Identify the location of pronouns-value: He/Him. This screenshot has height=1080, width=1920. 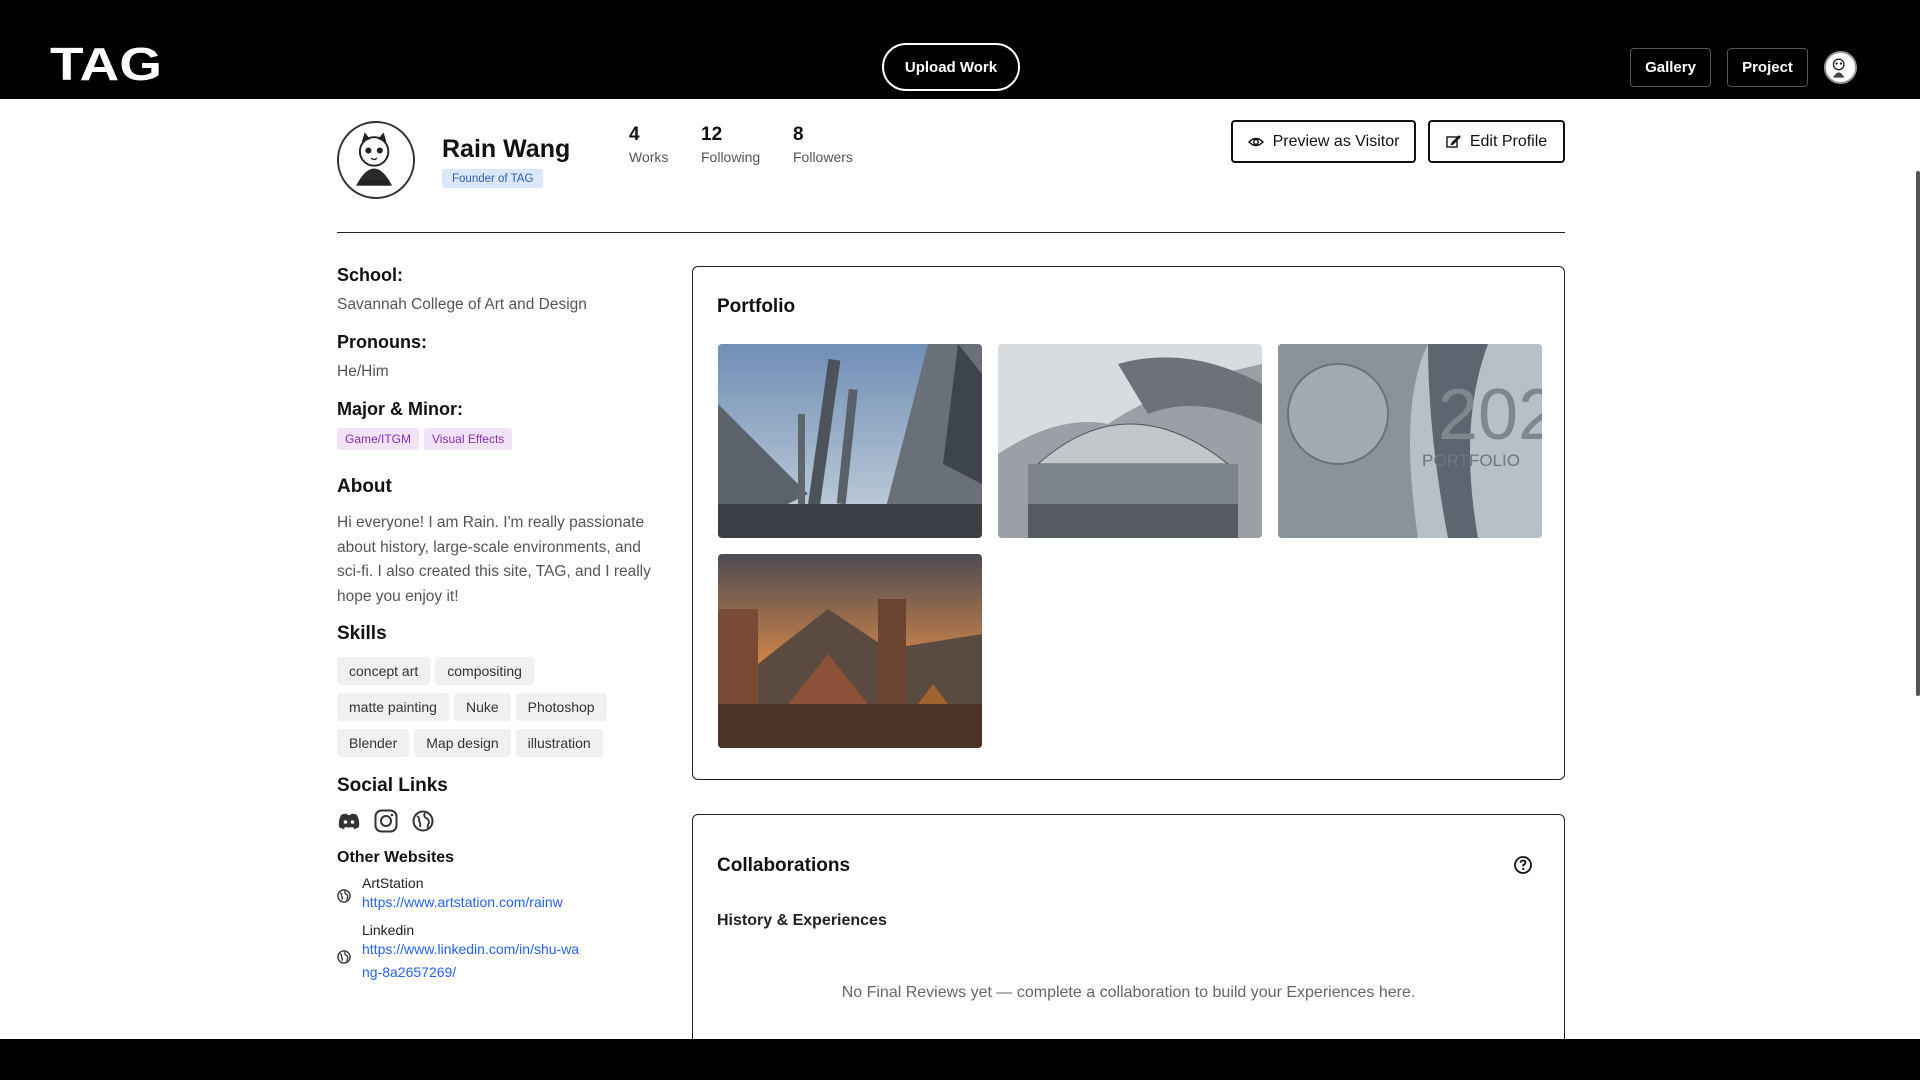
(363, 371).